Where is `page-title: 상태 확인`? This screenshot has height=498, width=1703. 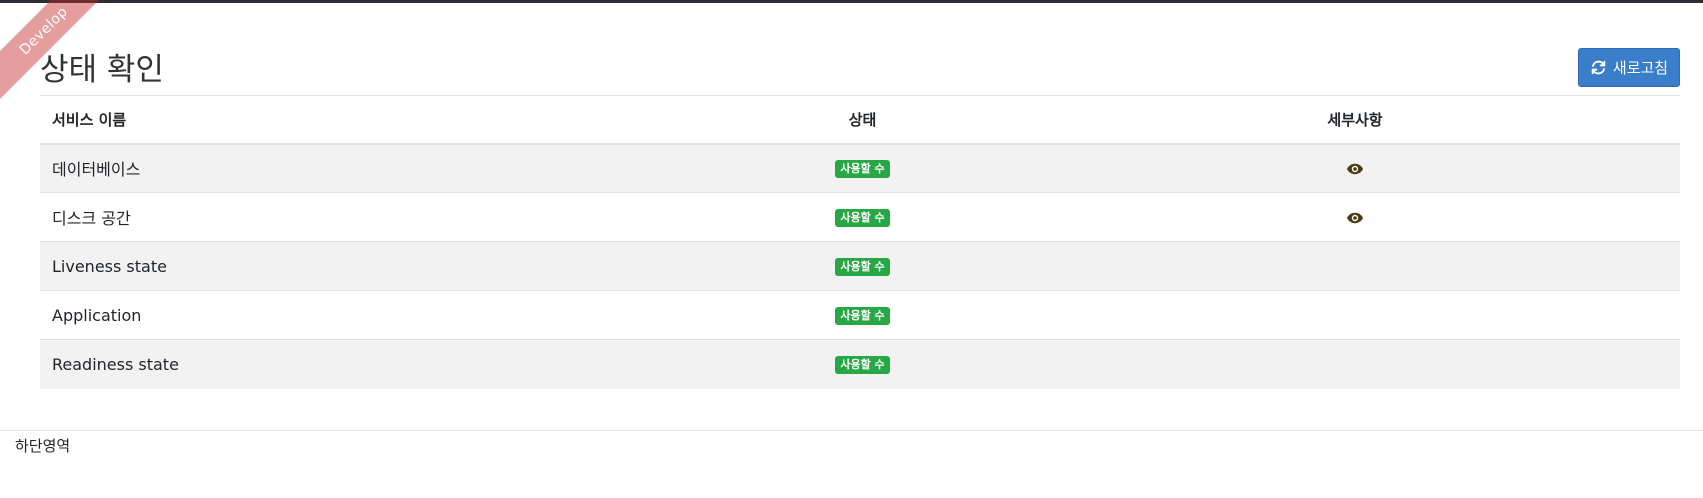
page-title: 상태 확인 is located at coordinates (102, 70).